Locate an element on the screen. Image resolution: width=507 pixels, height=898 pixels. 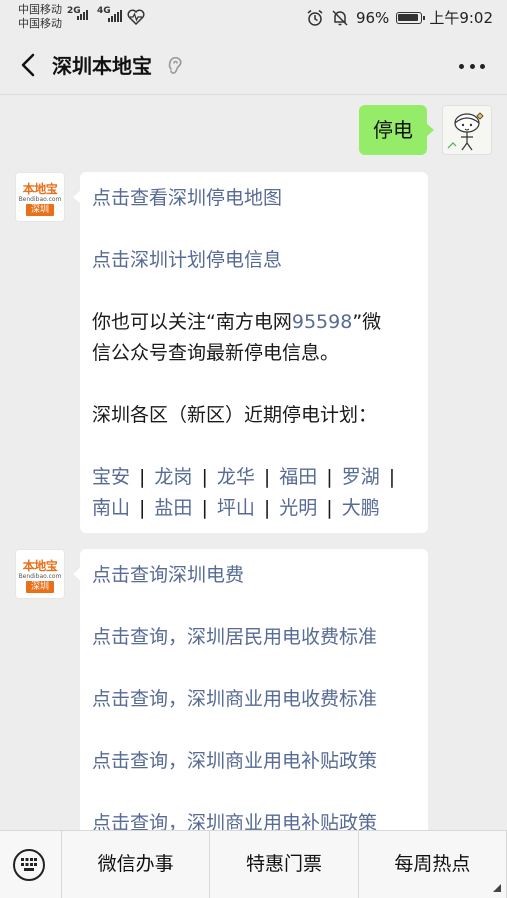
keyboard-toggle-button is located at coordinates (31, 864).